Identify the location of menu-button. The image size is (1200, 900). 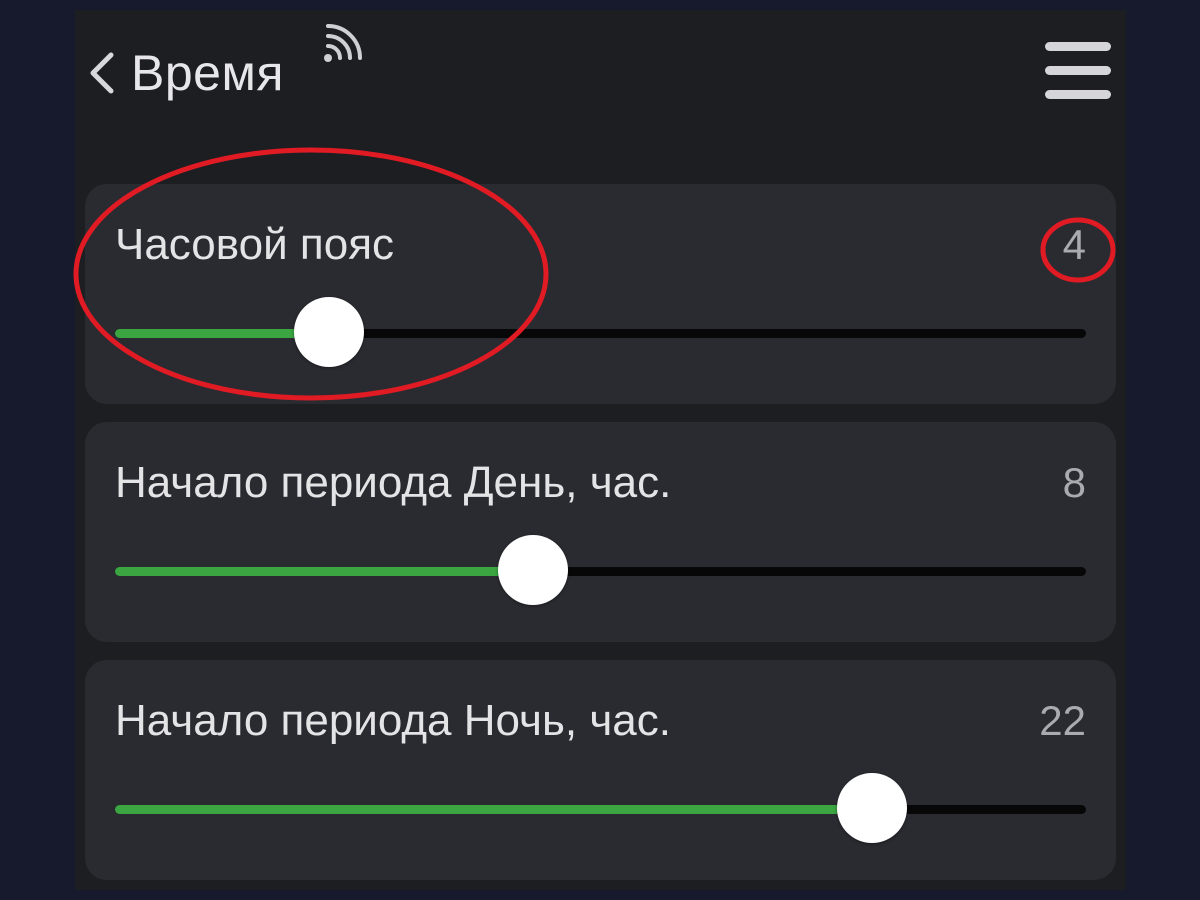
(1078, 71).